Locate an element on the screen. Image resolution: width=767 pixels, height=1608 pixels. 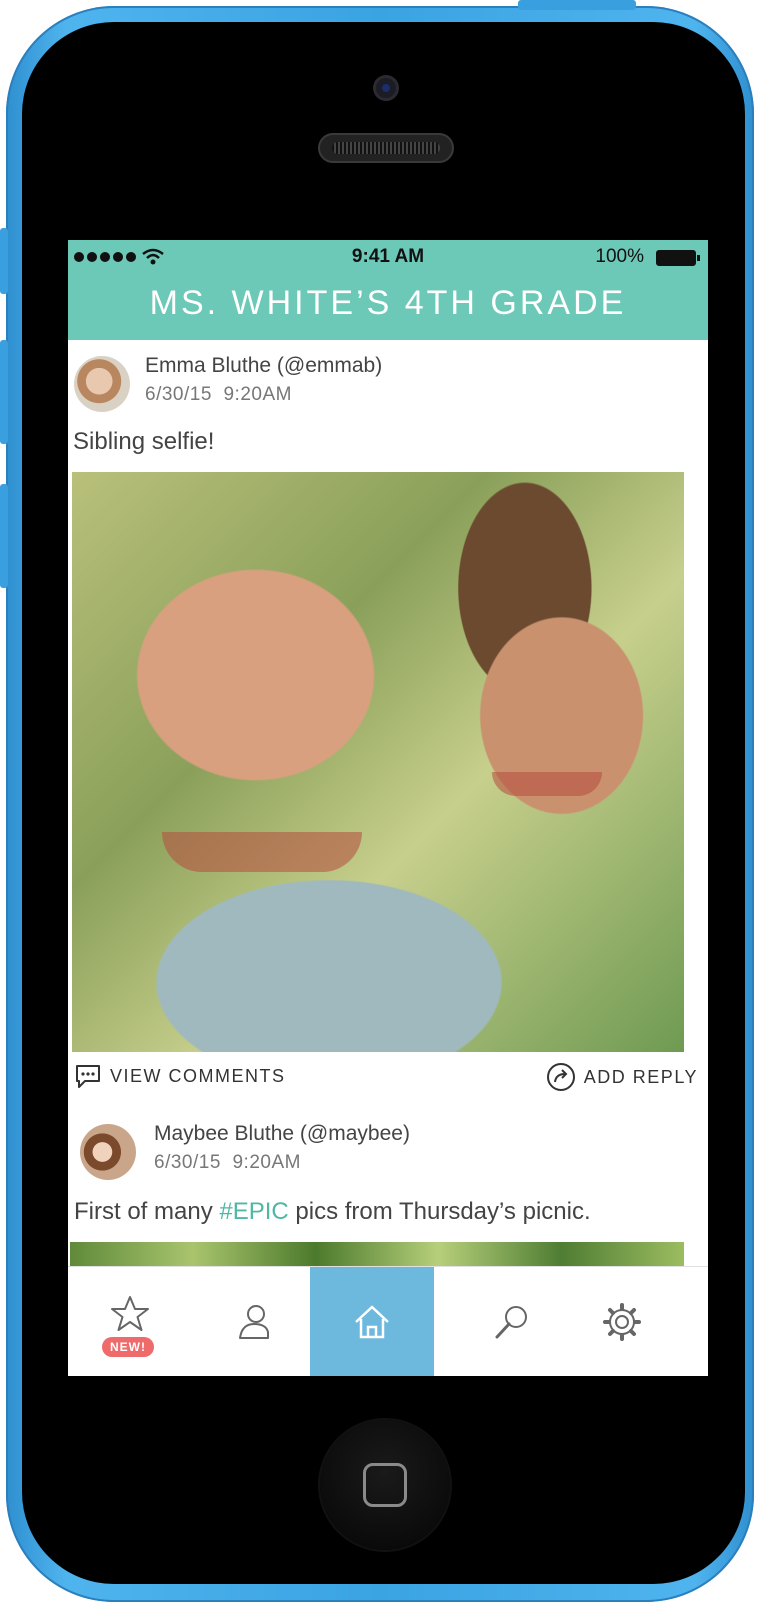
profile-icon is located at coordinates (254, 1322).